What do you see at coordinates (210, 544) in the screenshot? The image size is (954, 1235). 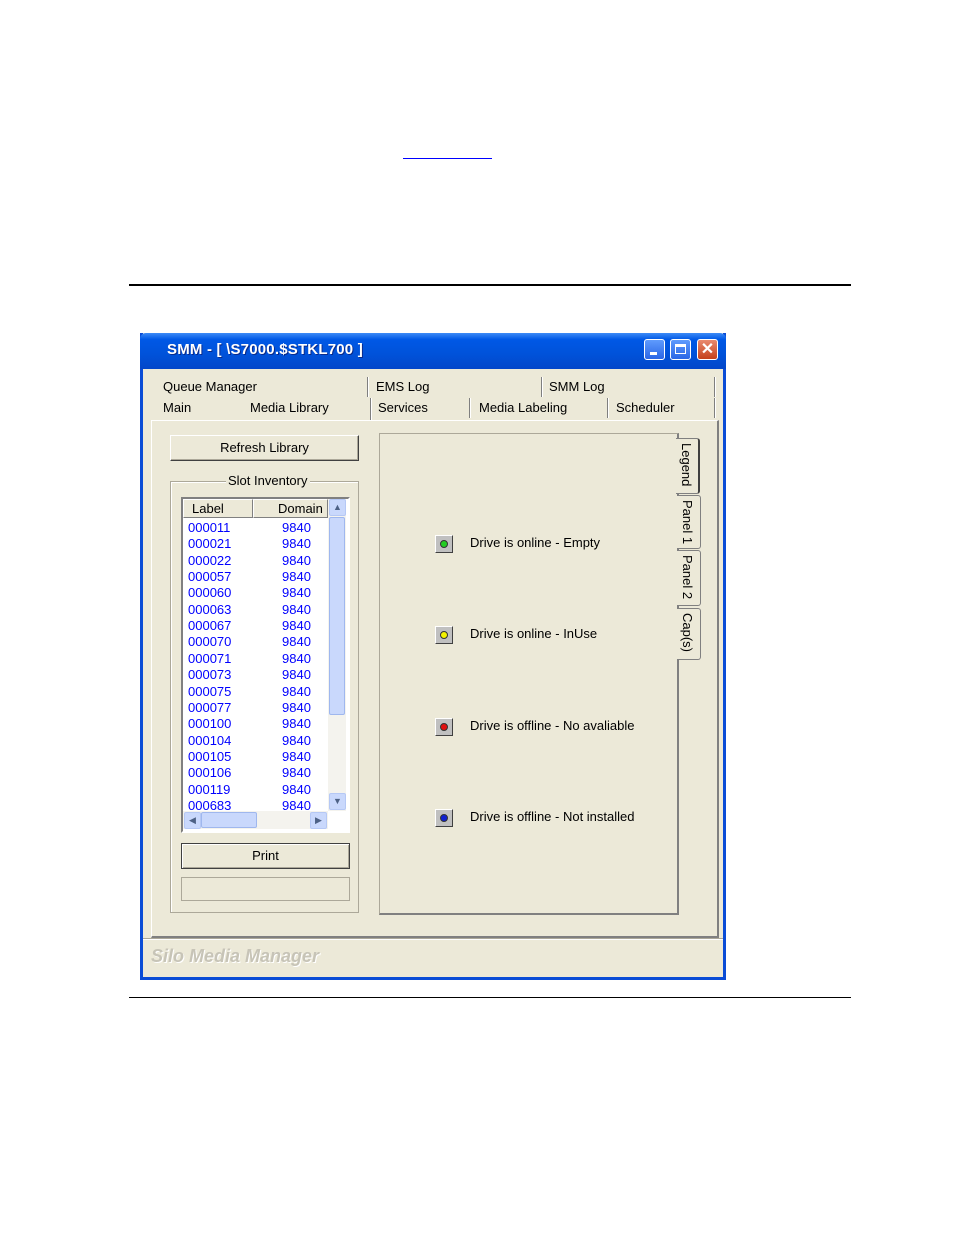 I see `slot-label: 000021` at bounding box center [210, 544].